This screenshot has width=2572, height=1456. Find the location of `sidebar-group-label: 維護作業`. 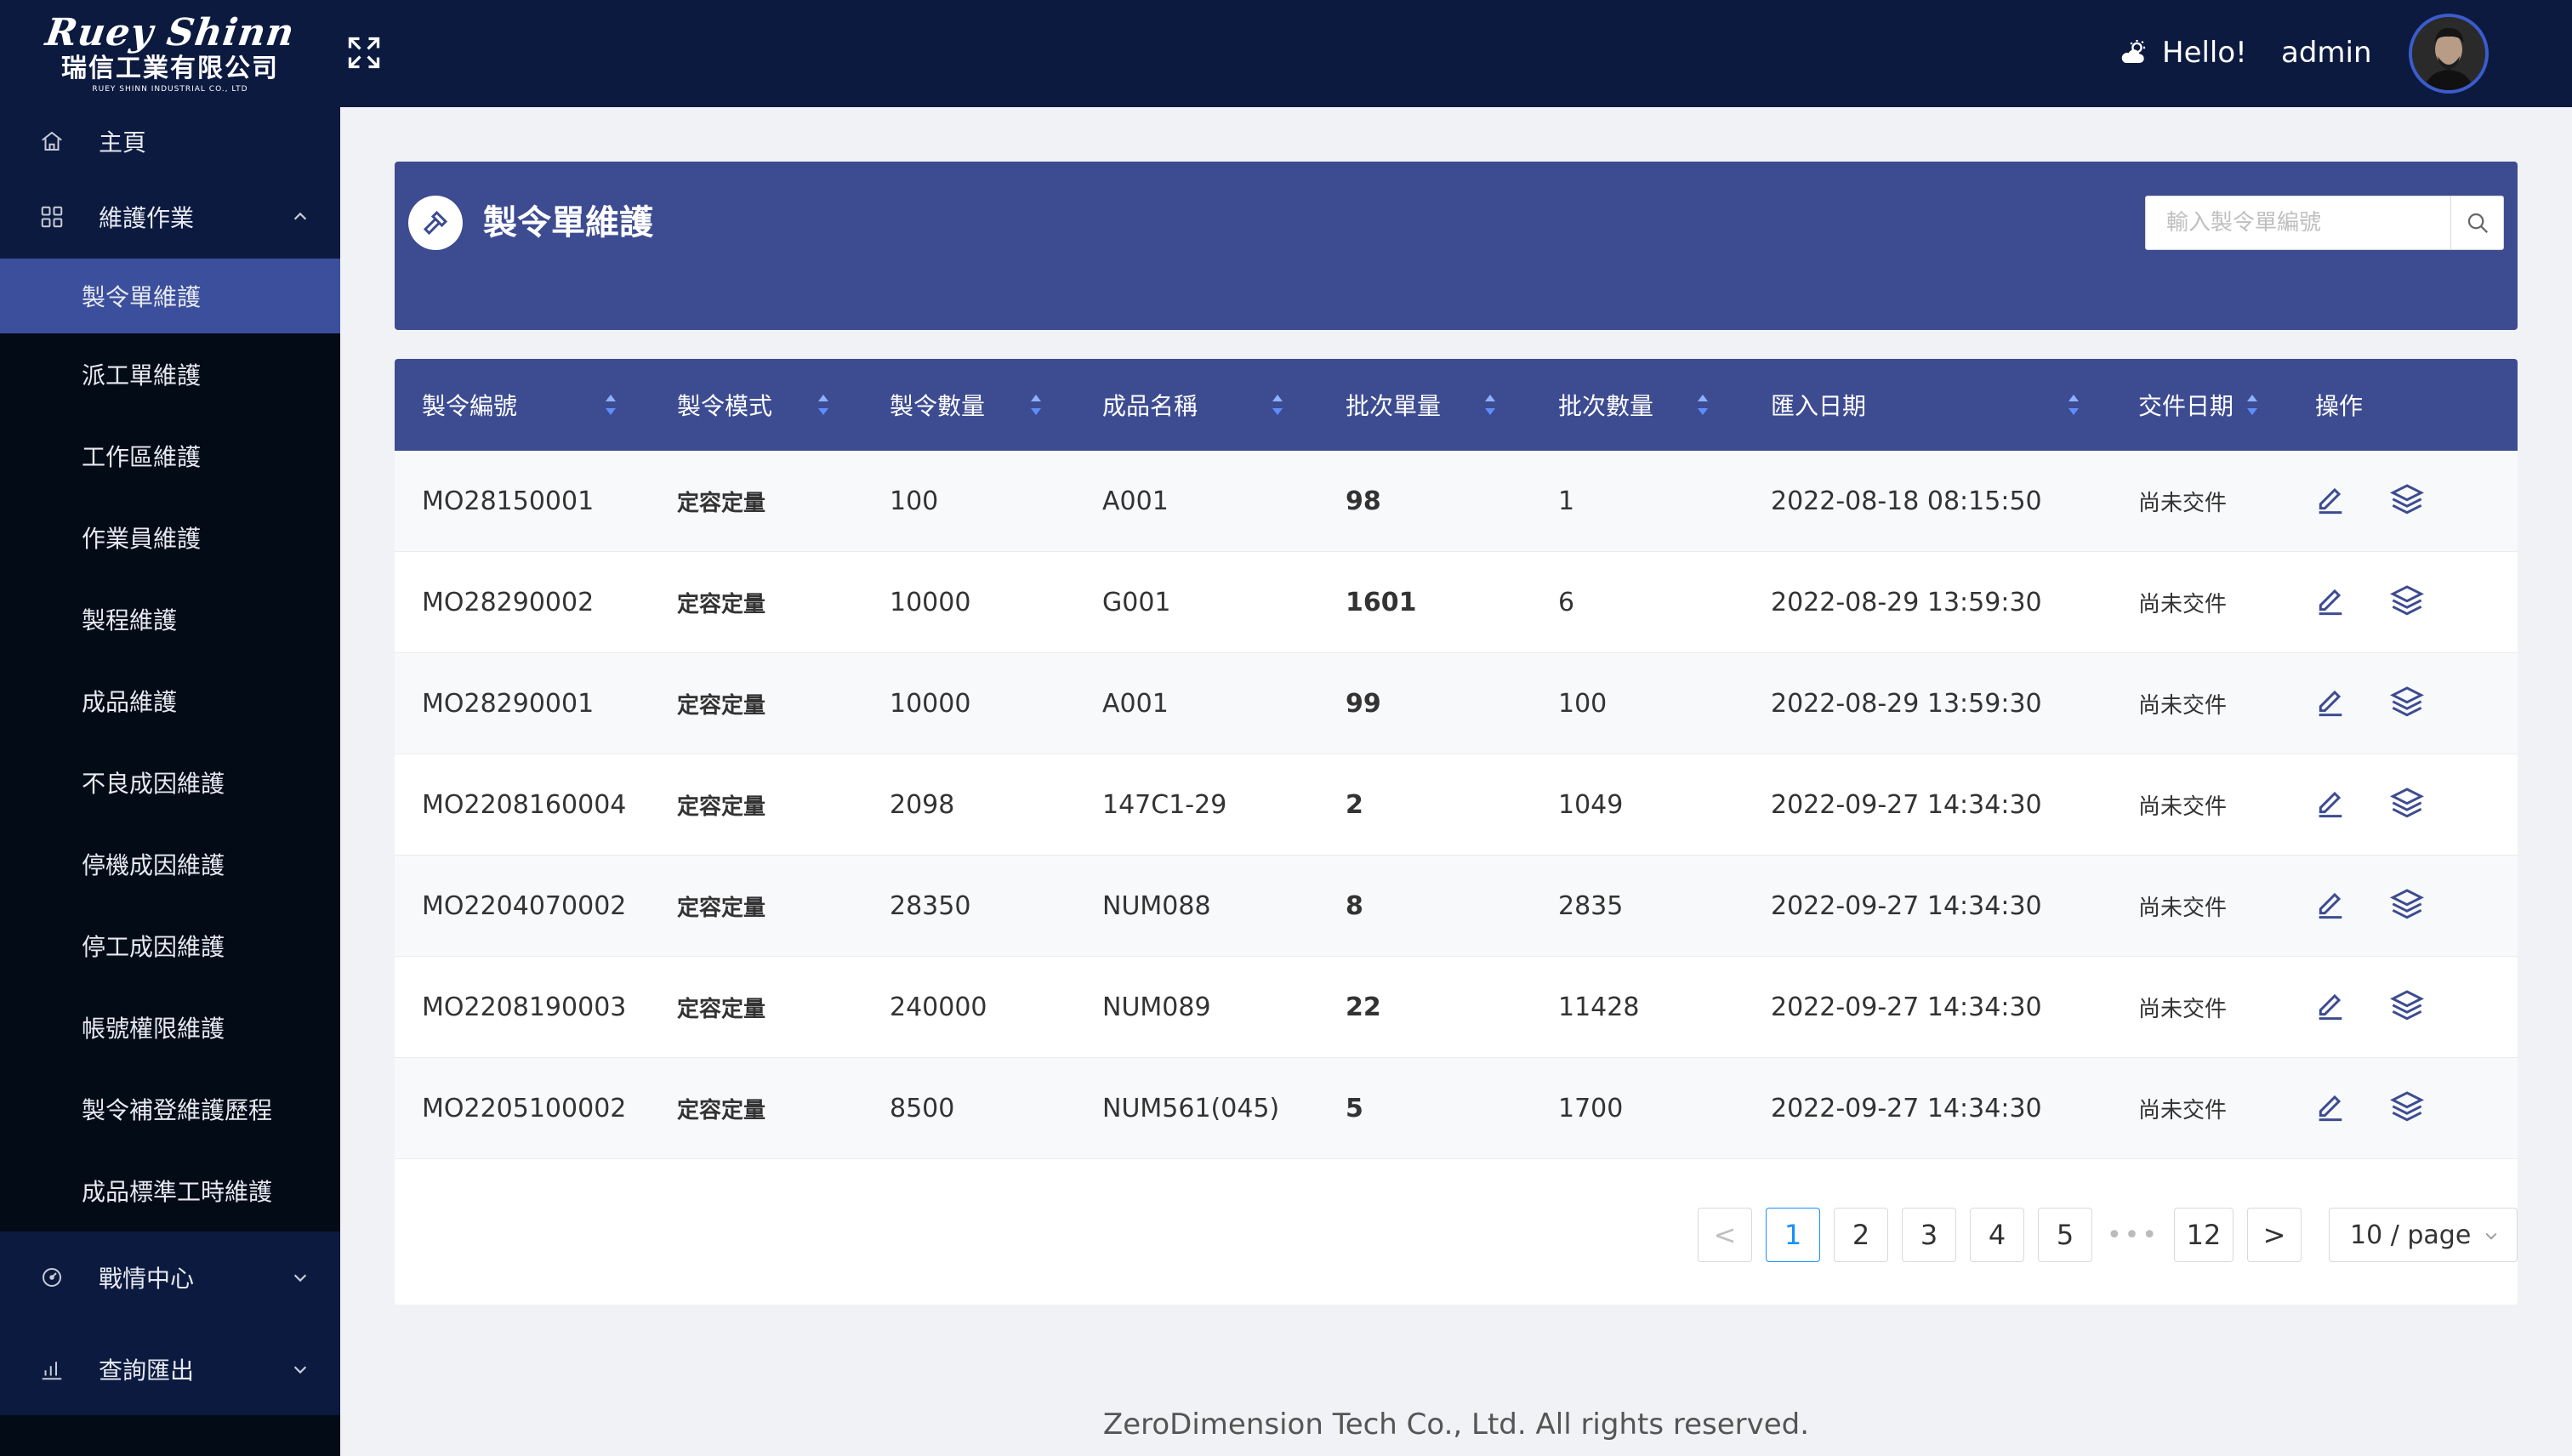

sidebar-group-label: 維護作業 is located at coordinates (147, 218).